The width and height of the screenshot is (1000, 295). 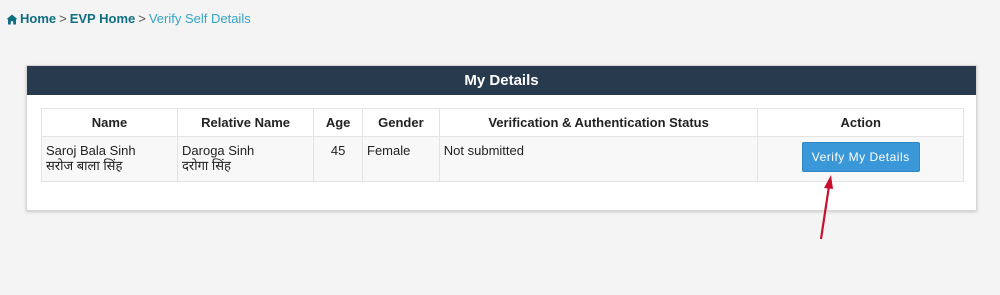 I want to click on breadcrumb-evp-home-link: EVP Home, so click(x=103, y=18).